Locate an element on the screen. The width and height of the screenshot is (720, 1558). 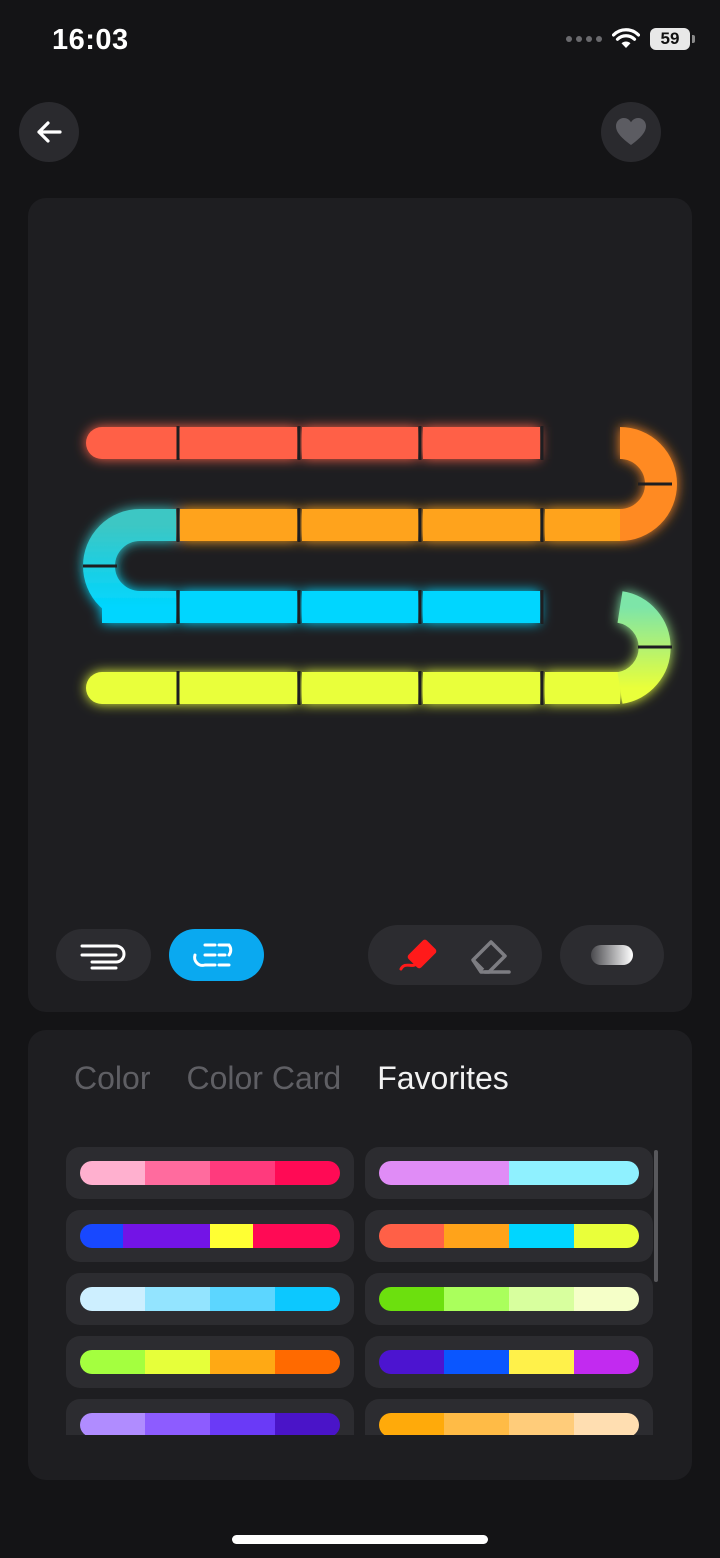
eraser-icon is located at coordinates (491, 957).